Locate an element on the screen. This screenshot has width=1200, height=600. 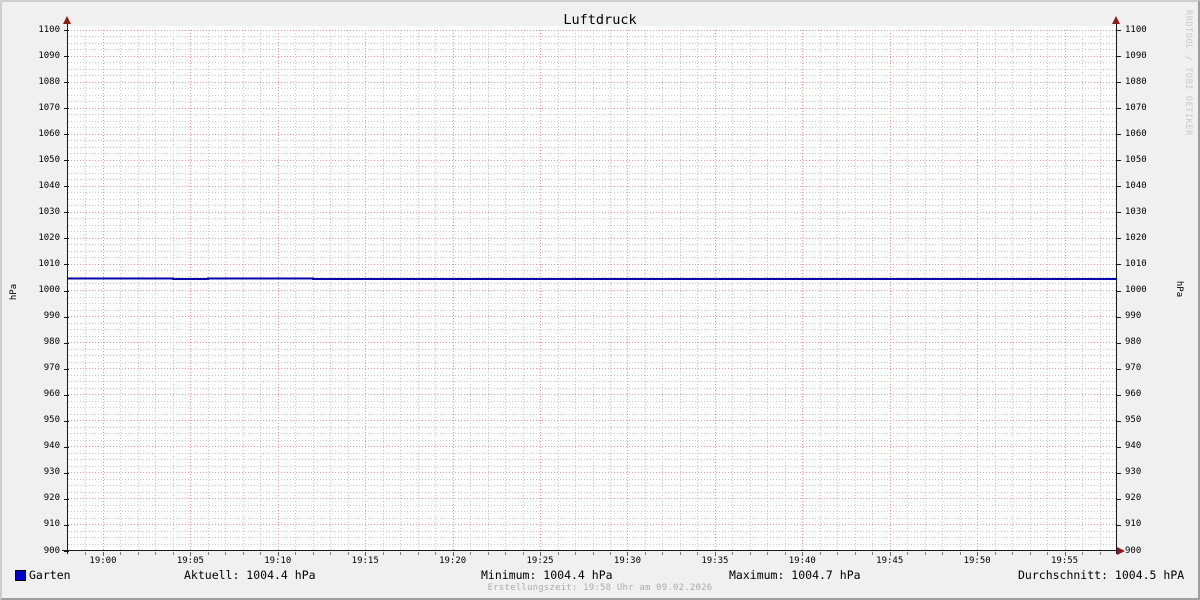
y-axis-label-right: 1010 is located at coordinates (1136, 263).